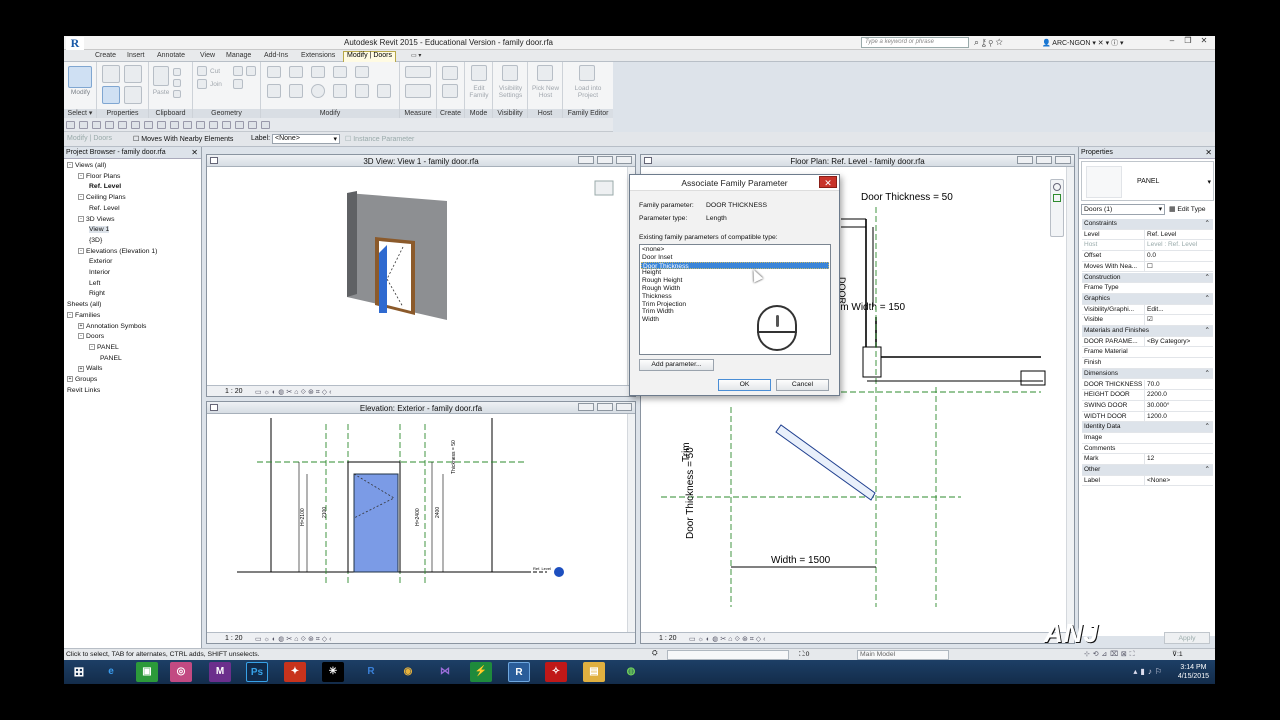 The image size is (1280, 720). What do you see at coordinates (1188, 40) in the screenshot?
I see `restore-icon: ❐` at bounding box center [1188, 40].